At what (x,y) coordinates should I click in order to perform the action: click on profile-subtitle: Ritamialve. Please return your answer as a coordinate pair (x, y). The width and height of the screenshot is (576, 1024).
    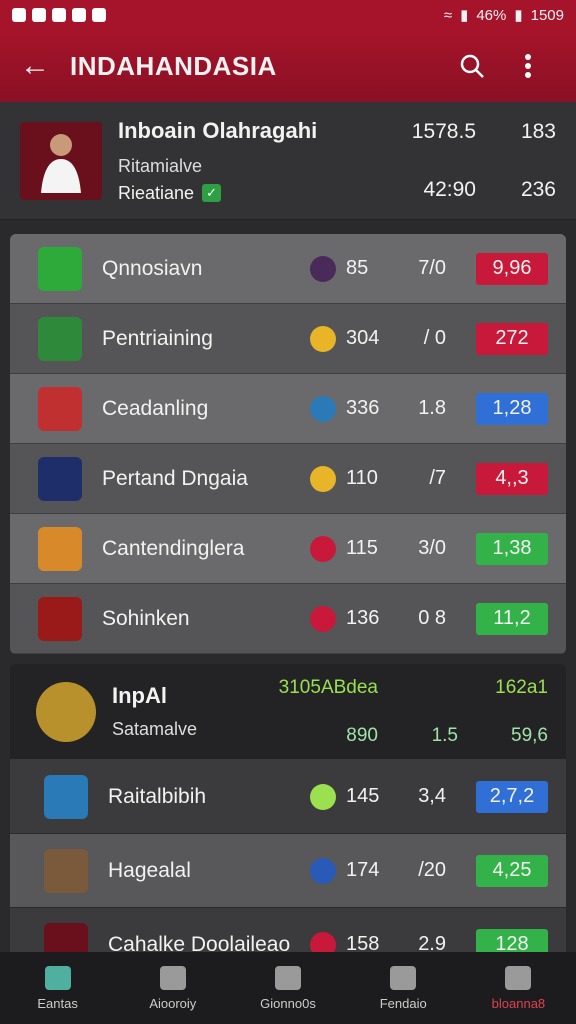
    Looking at the image, I should click on (160, 165).